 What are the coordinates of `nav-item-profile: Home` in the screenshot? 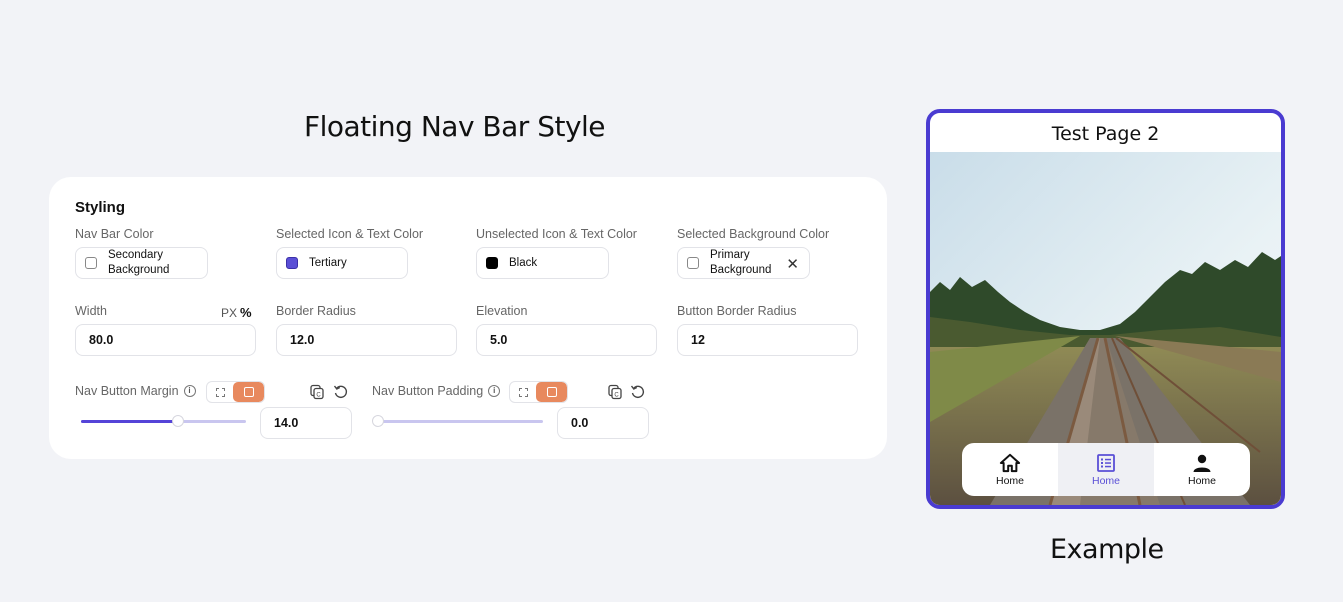 It's located at (1202, 469).